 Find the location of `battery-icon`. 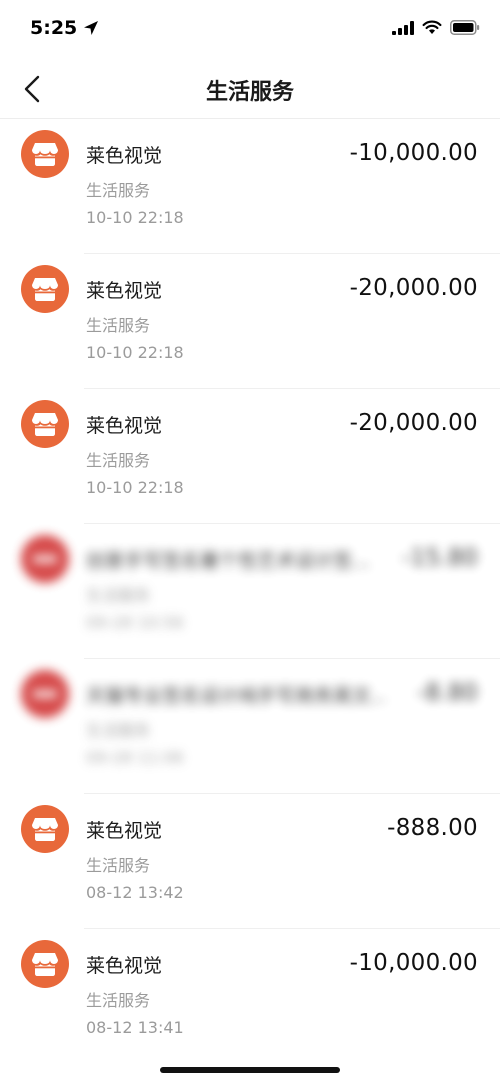

battery-icon is located at coordinates (465, 27).